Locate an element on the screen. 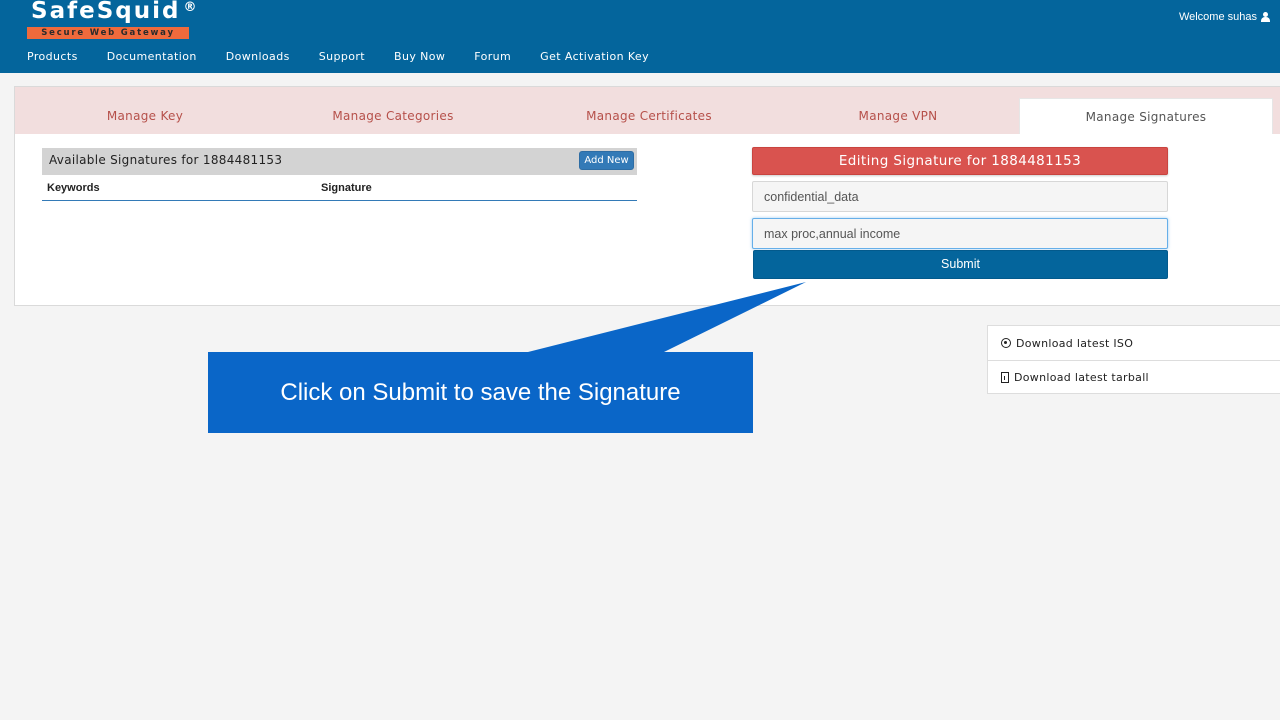 The height and width of the screenshot is (720, 1280). download-iso-link: Download latest ISO is located at coordinates (1134, 343).